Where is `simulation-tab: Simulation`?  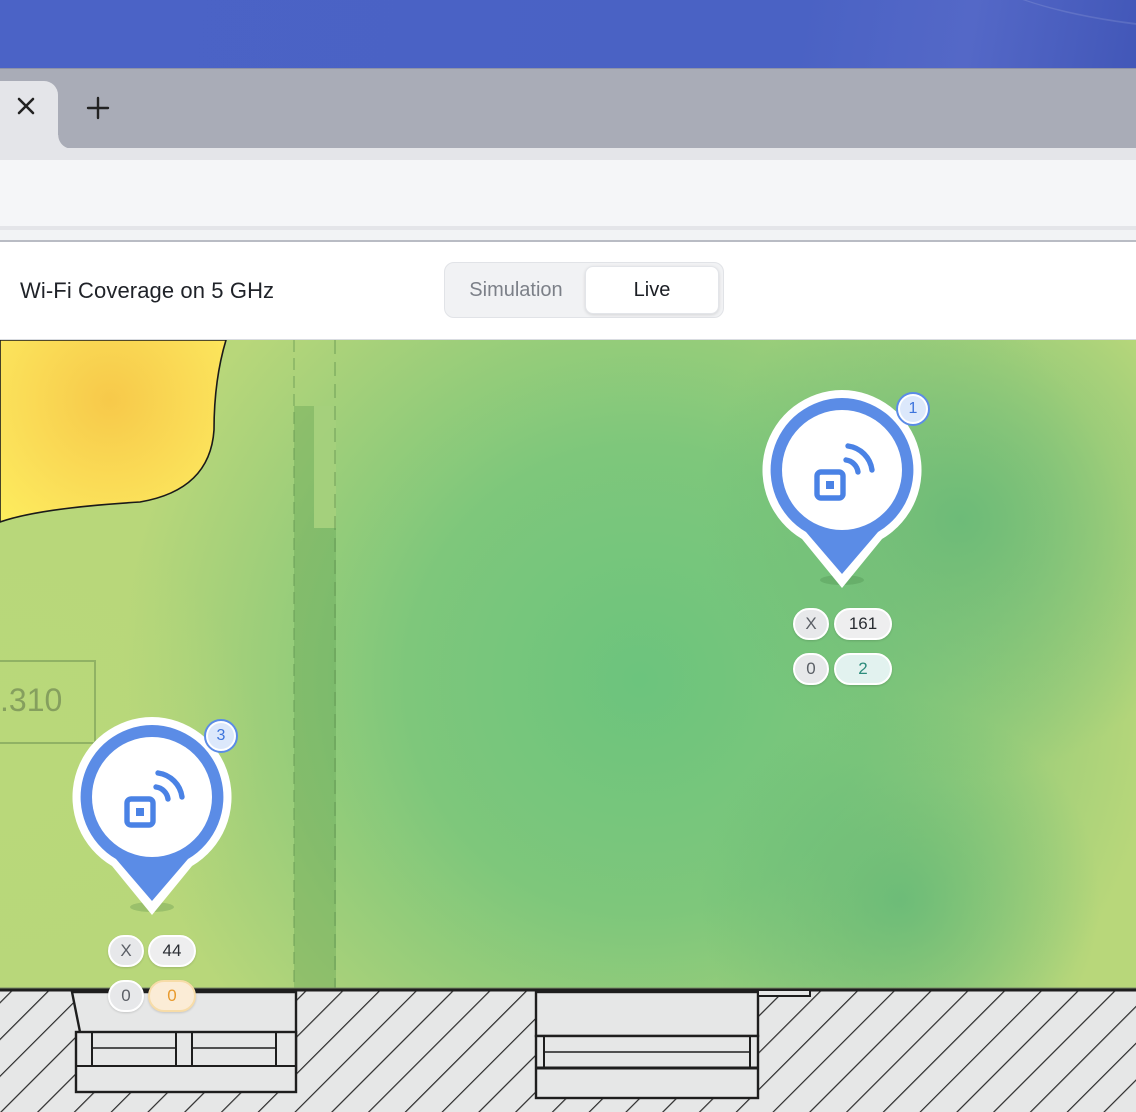 simulation-tab: Simulation is located at coordinates (516, 290).